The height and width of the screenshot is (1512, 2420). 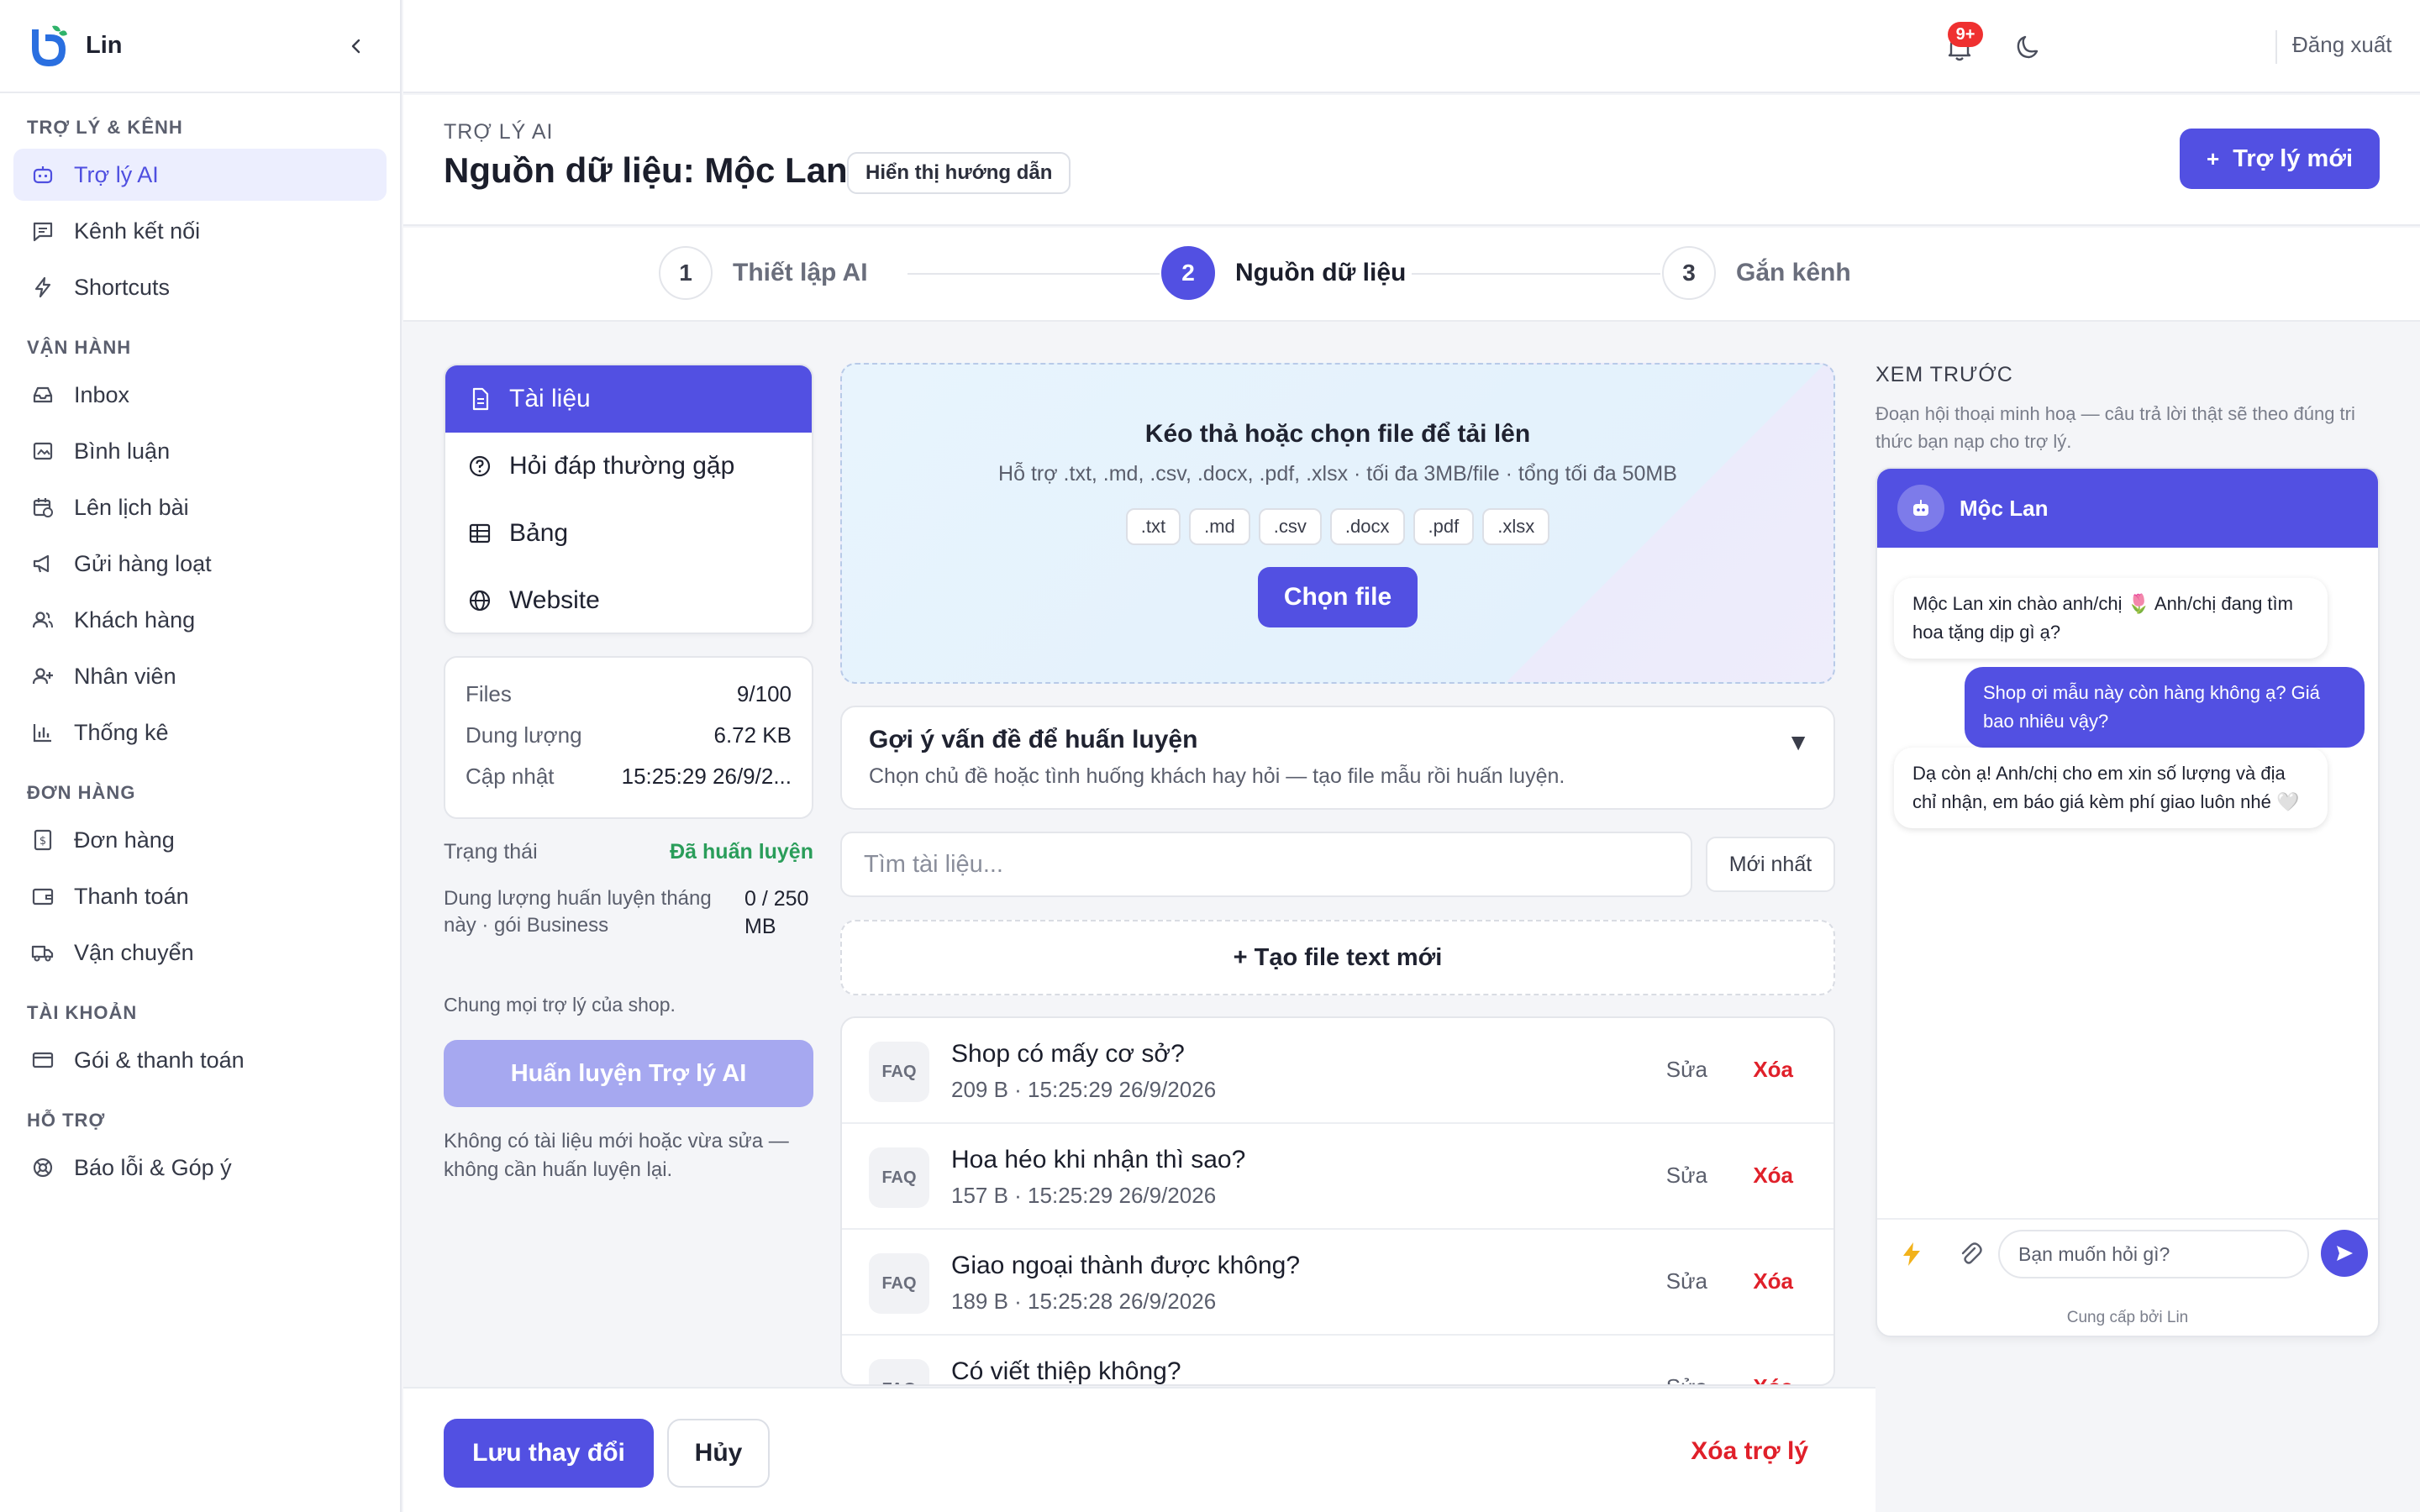 What do you see at coordinates (481, 399) in the screenshot?
I see `document-icon` at bounding box center [481, 399].